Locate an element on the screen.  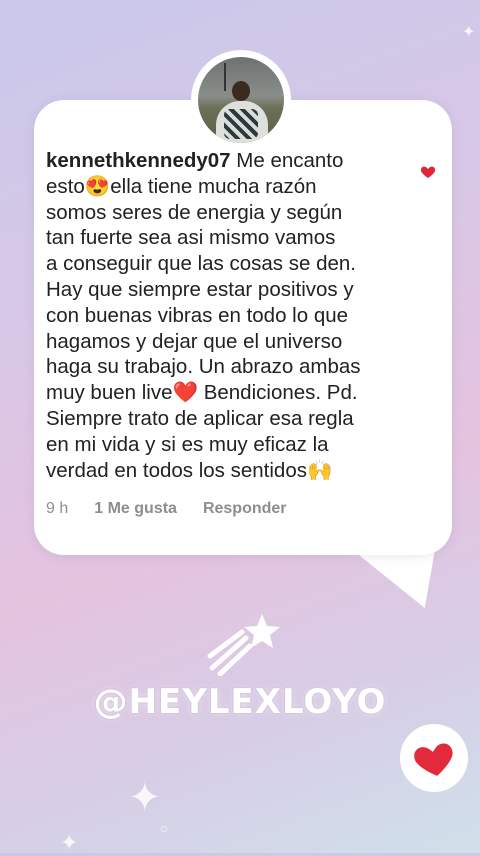
heart-sticker is located at coordinates (434, 758).